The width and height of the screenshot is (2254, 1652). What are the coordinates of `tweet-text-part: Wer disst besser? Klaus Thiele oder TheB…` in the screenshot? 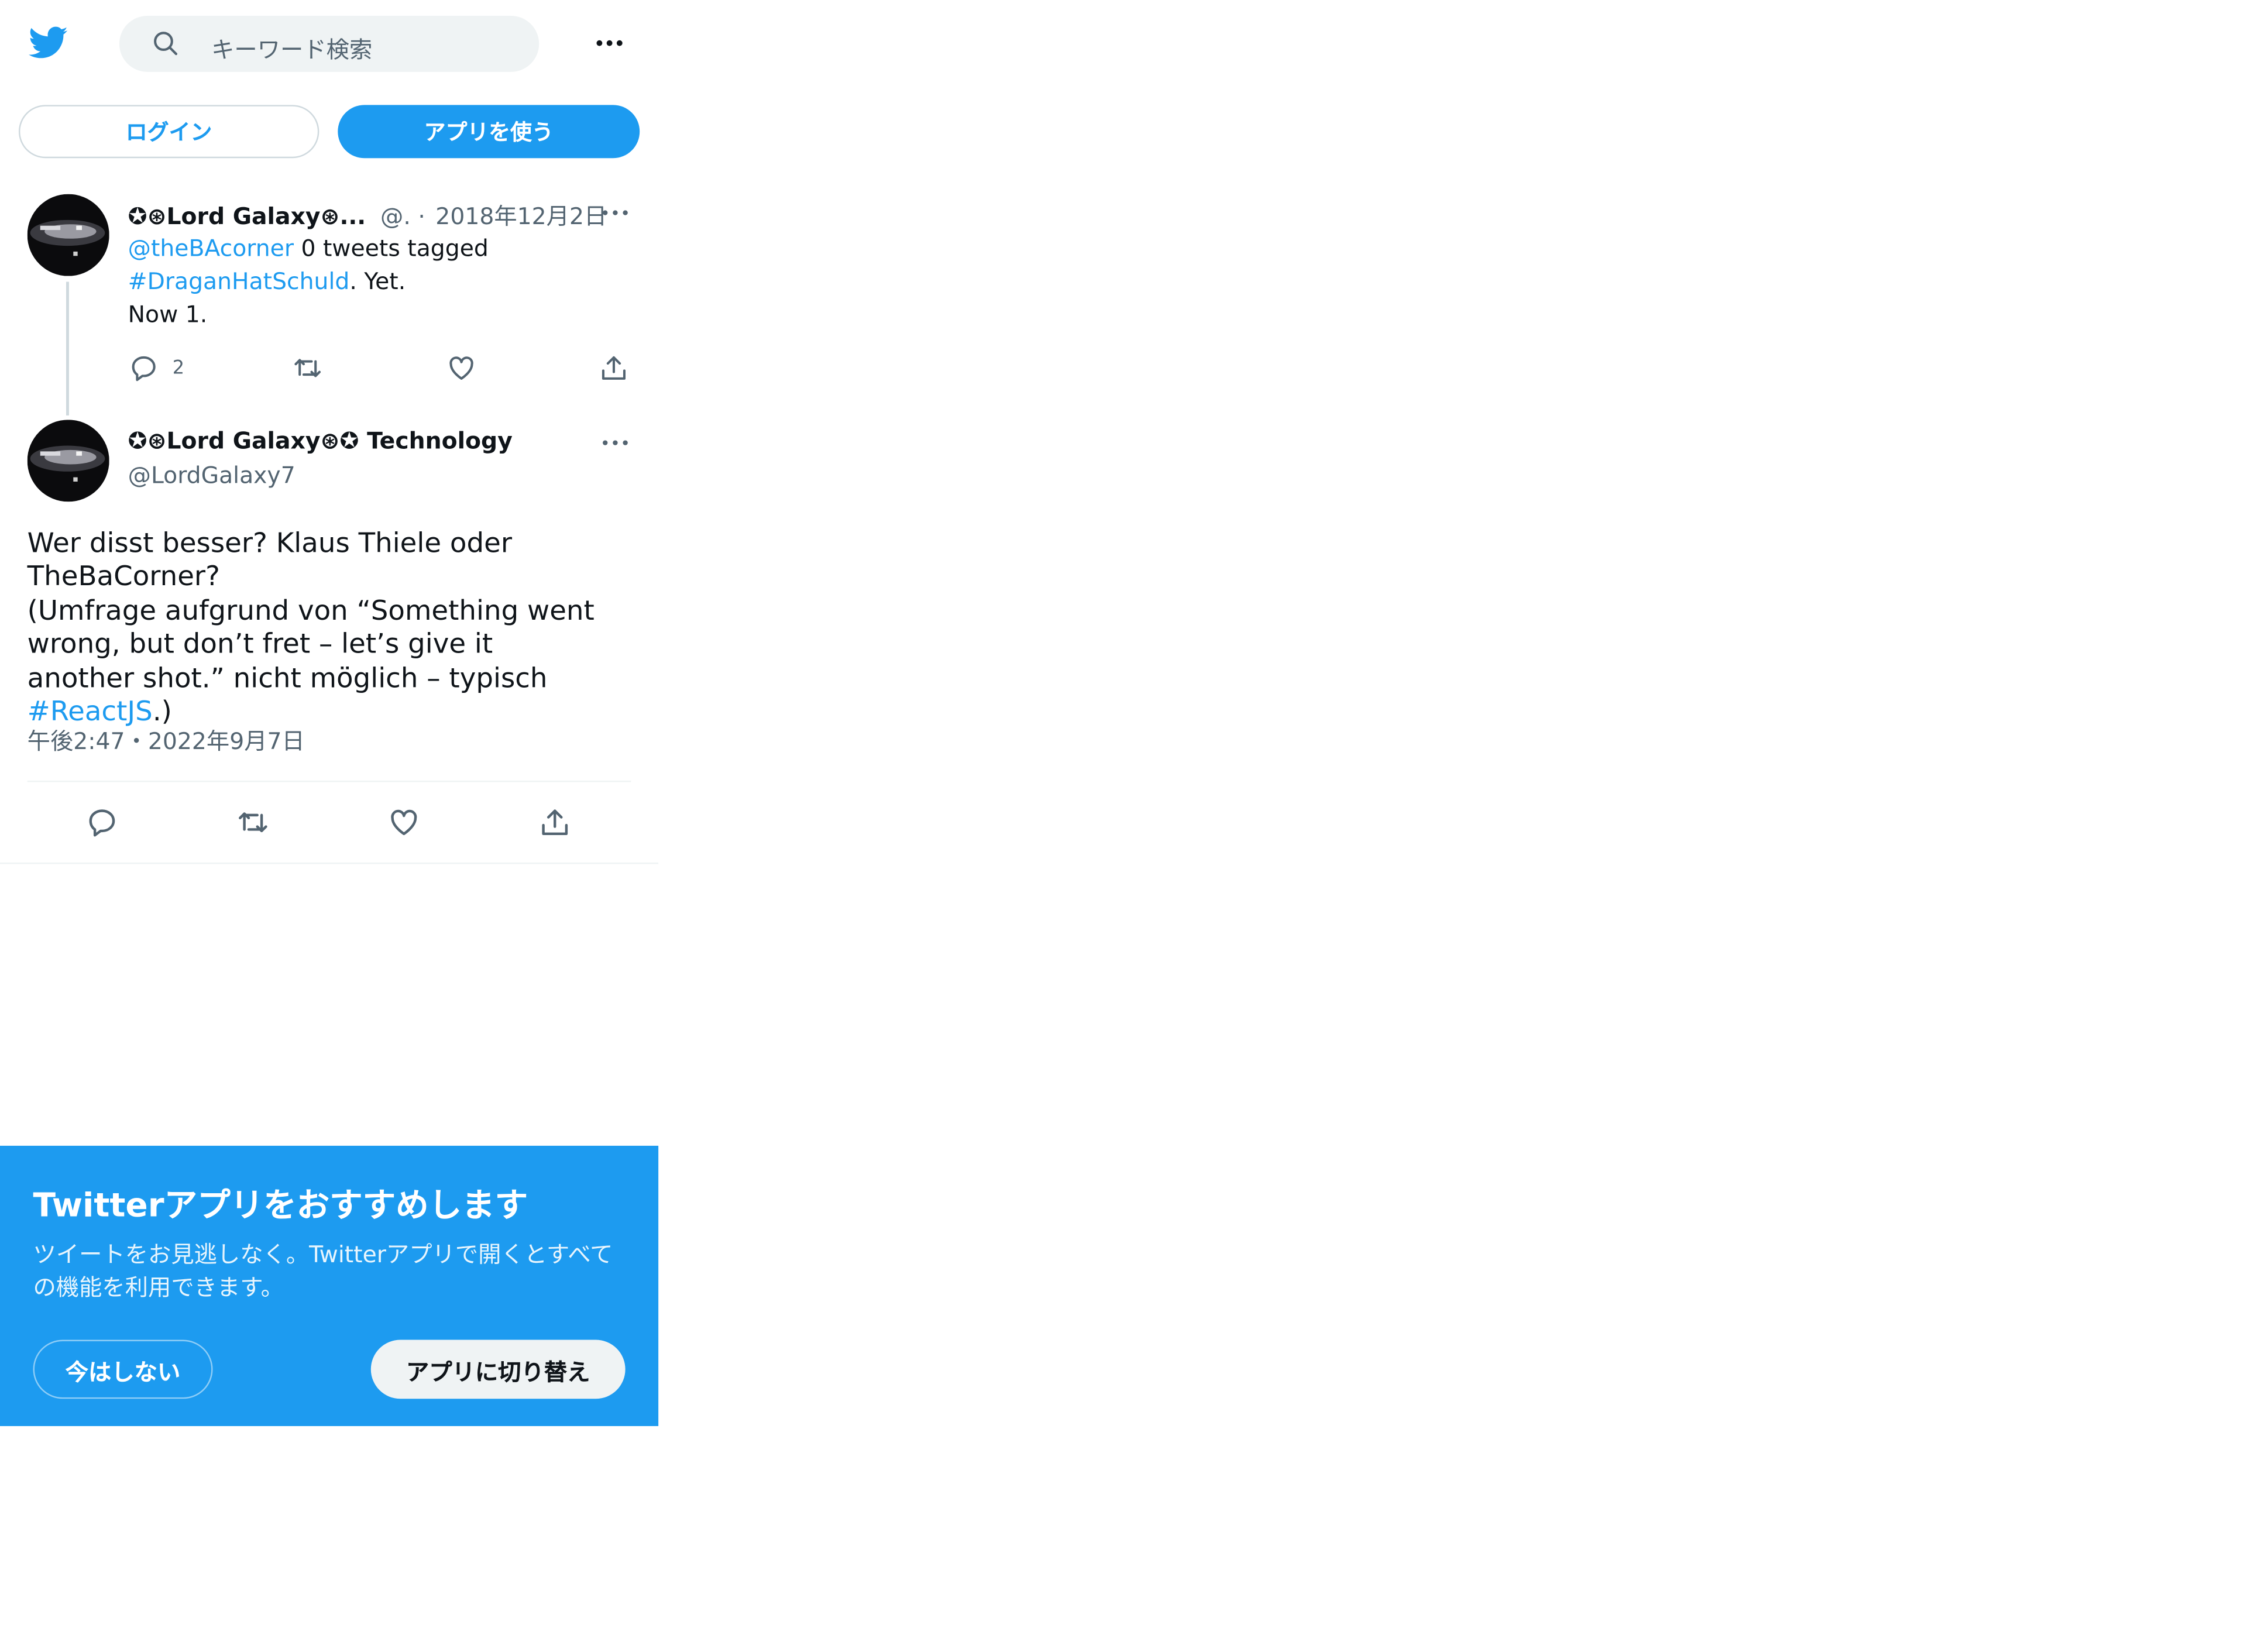 It's located at (270, 560).